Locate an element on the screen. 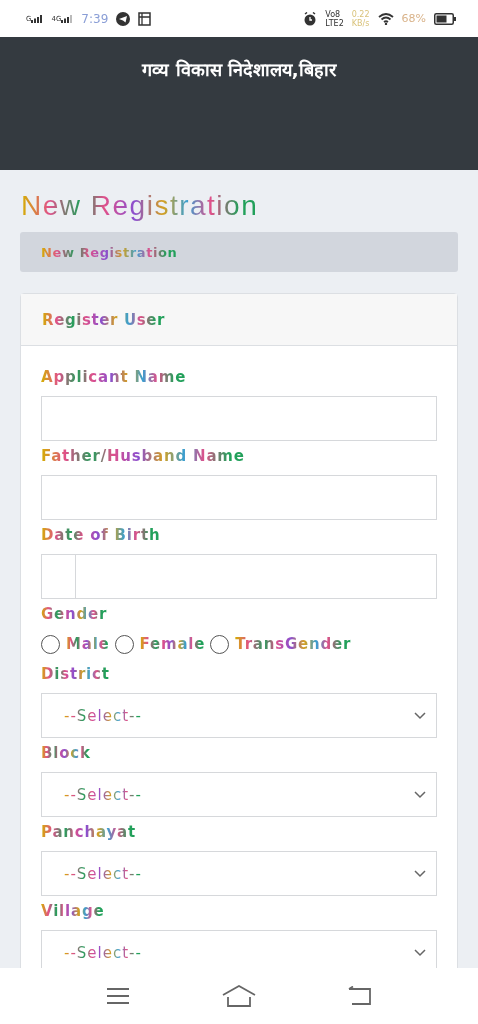 The image size is (478, 1024). home-icon is located at coordinates (239, 996).